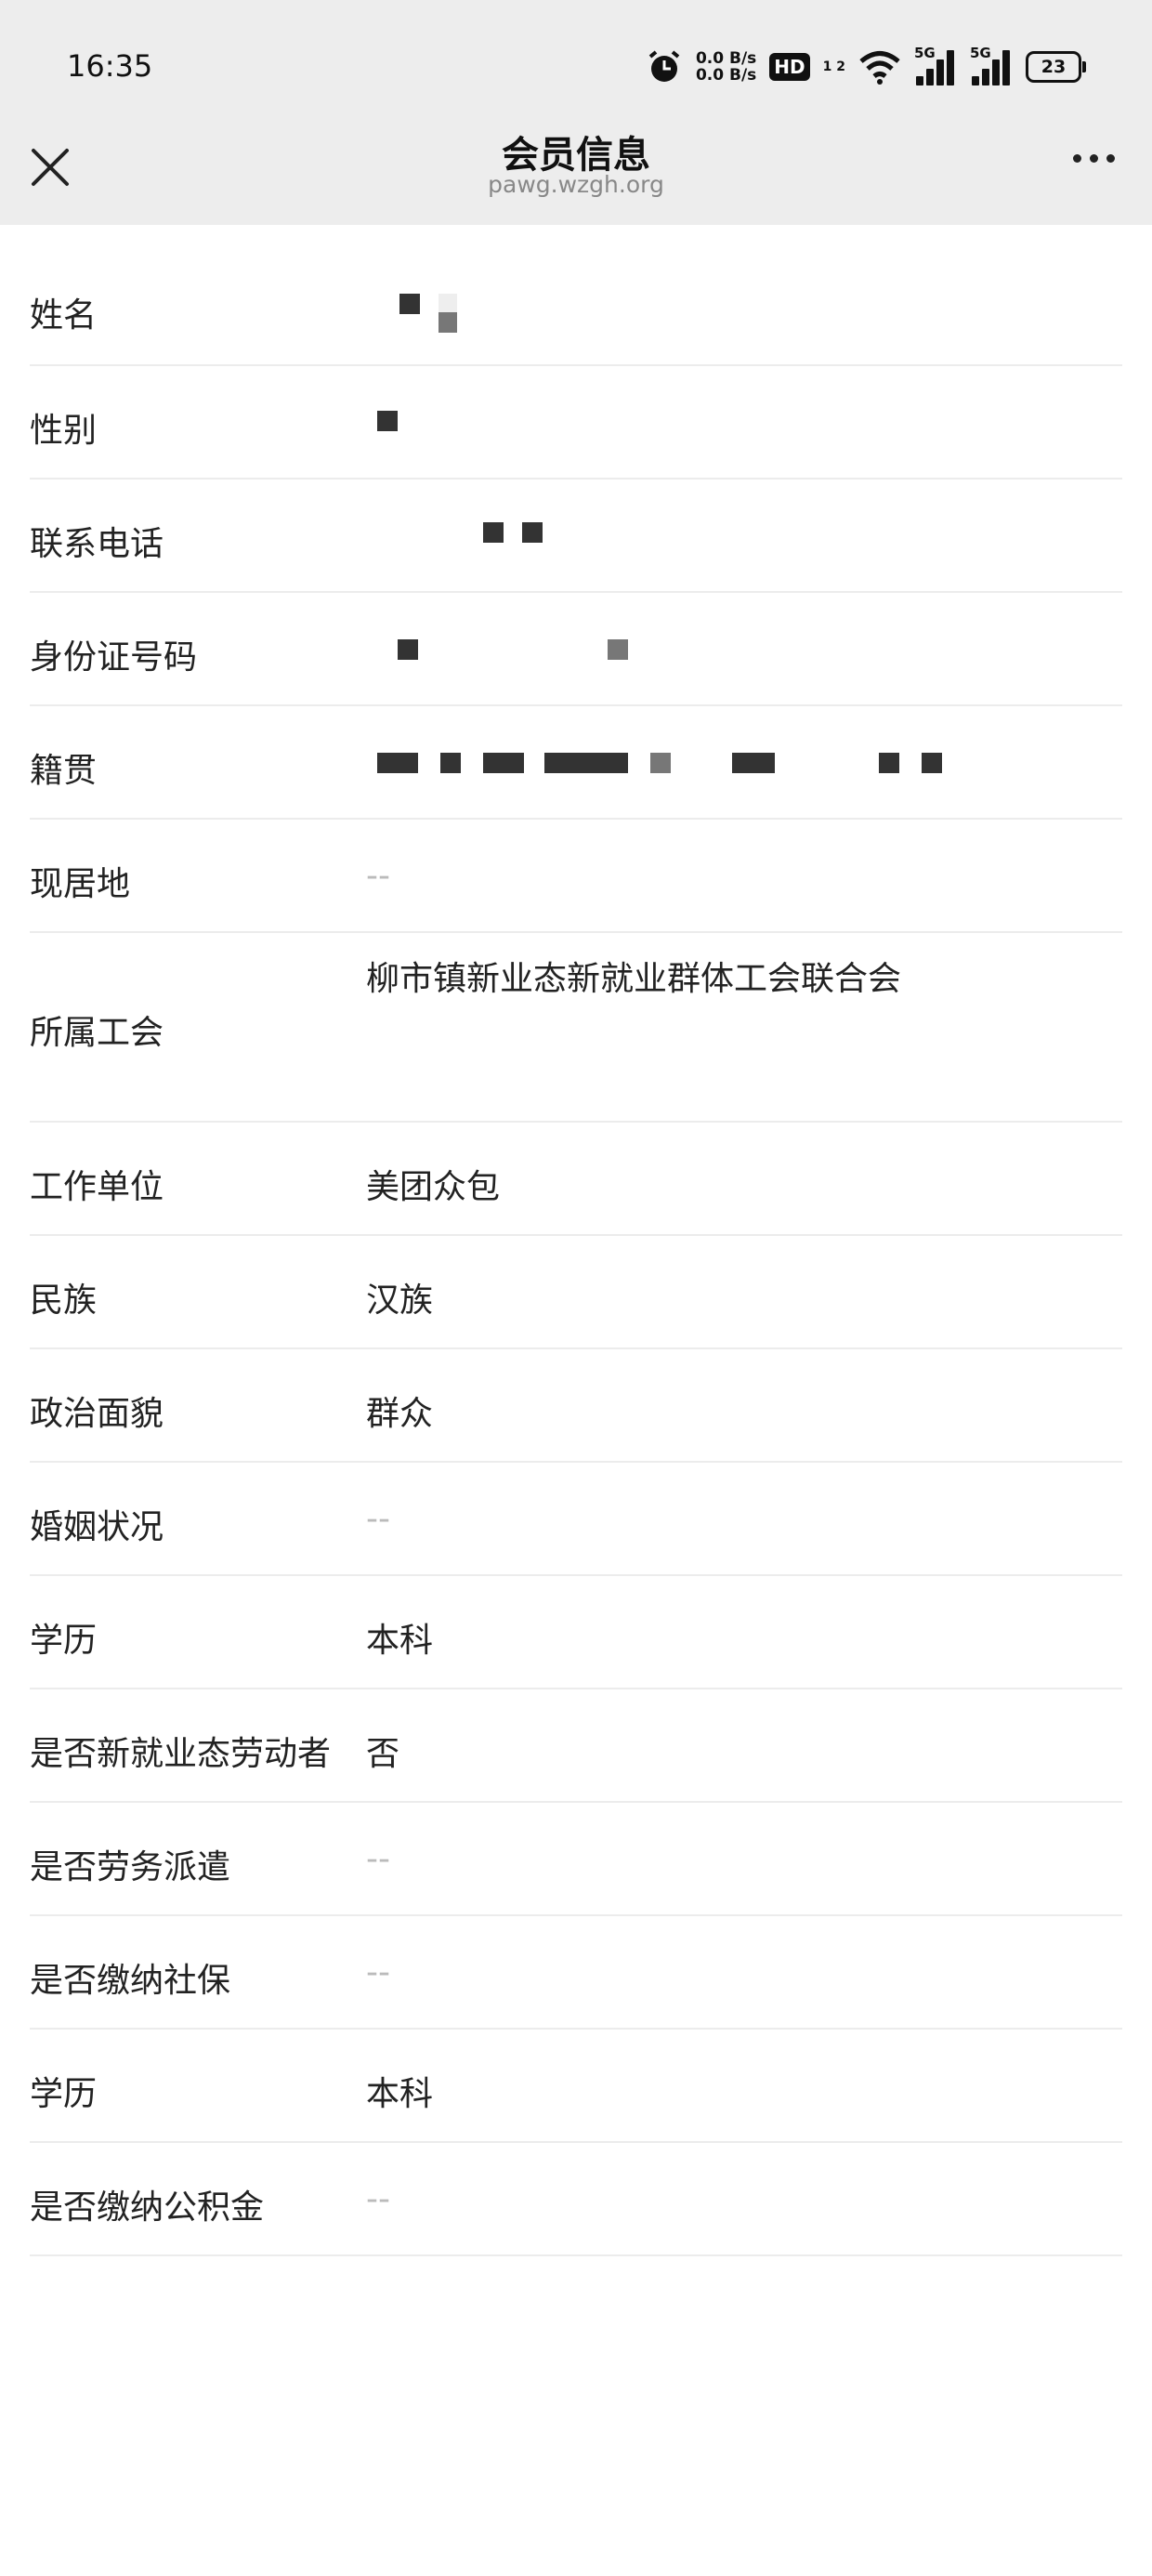  I want to click on row-label: 是否劳务派遣, so click(130, 1867).